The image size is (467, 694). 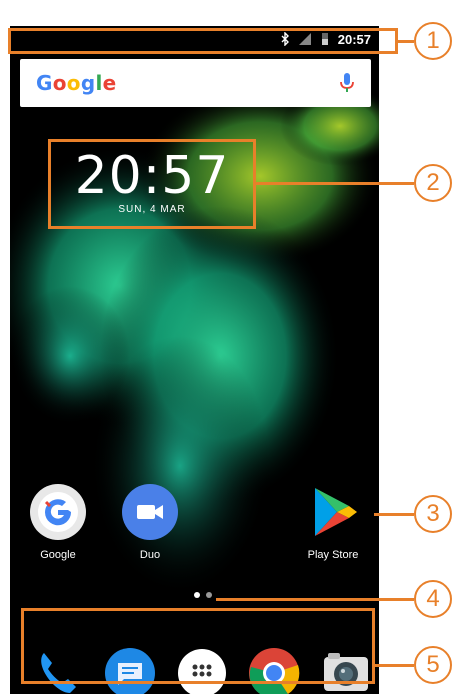 I want to click on microphone-icon, so click(x=347, y=83).